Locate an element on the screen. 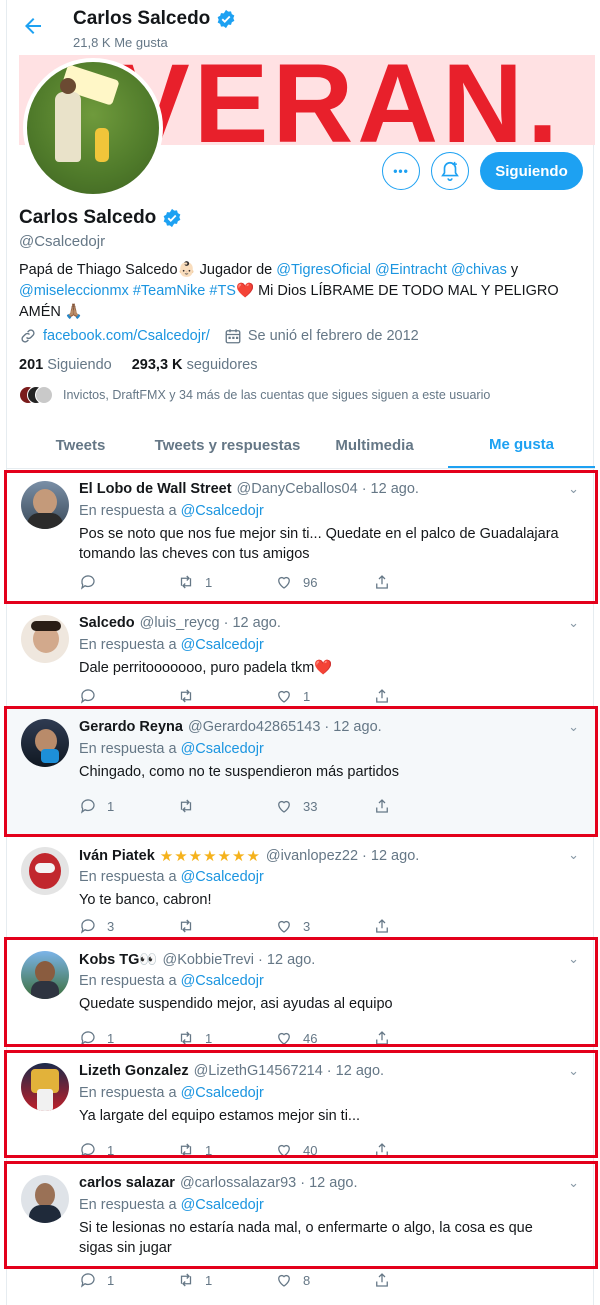  tweet-actions: 1 is located at coordinates (275, 696).